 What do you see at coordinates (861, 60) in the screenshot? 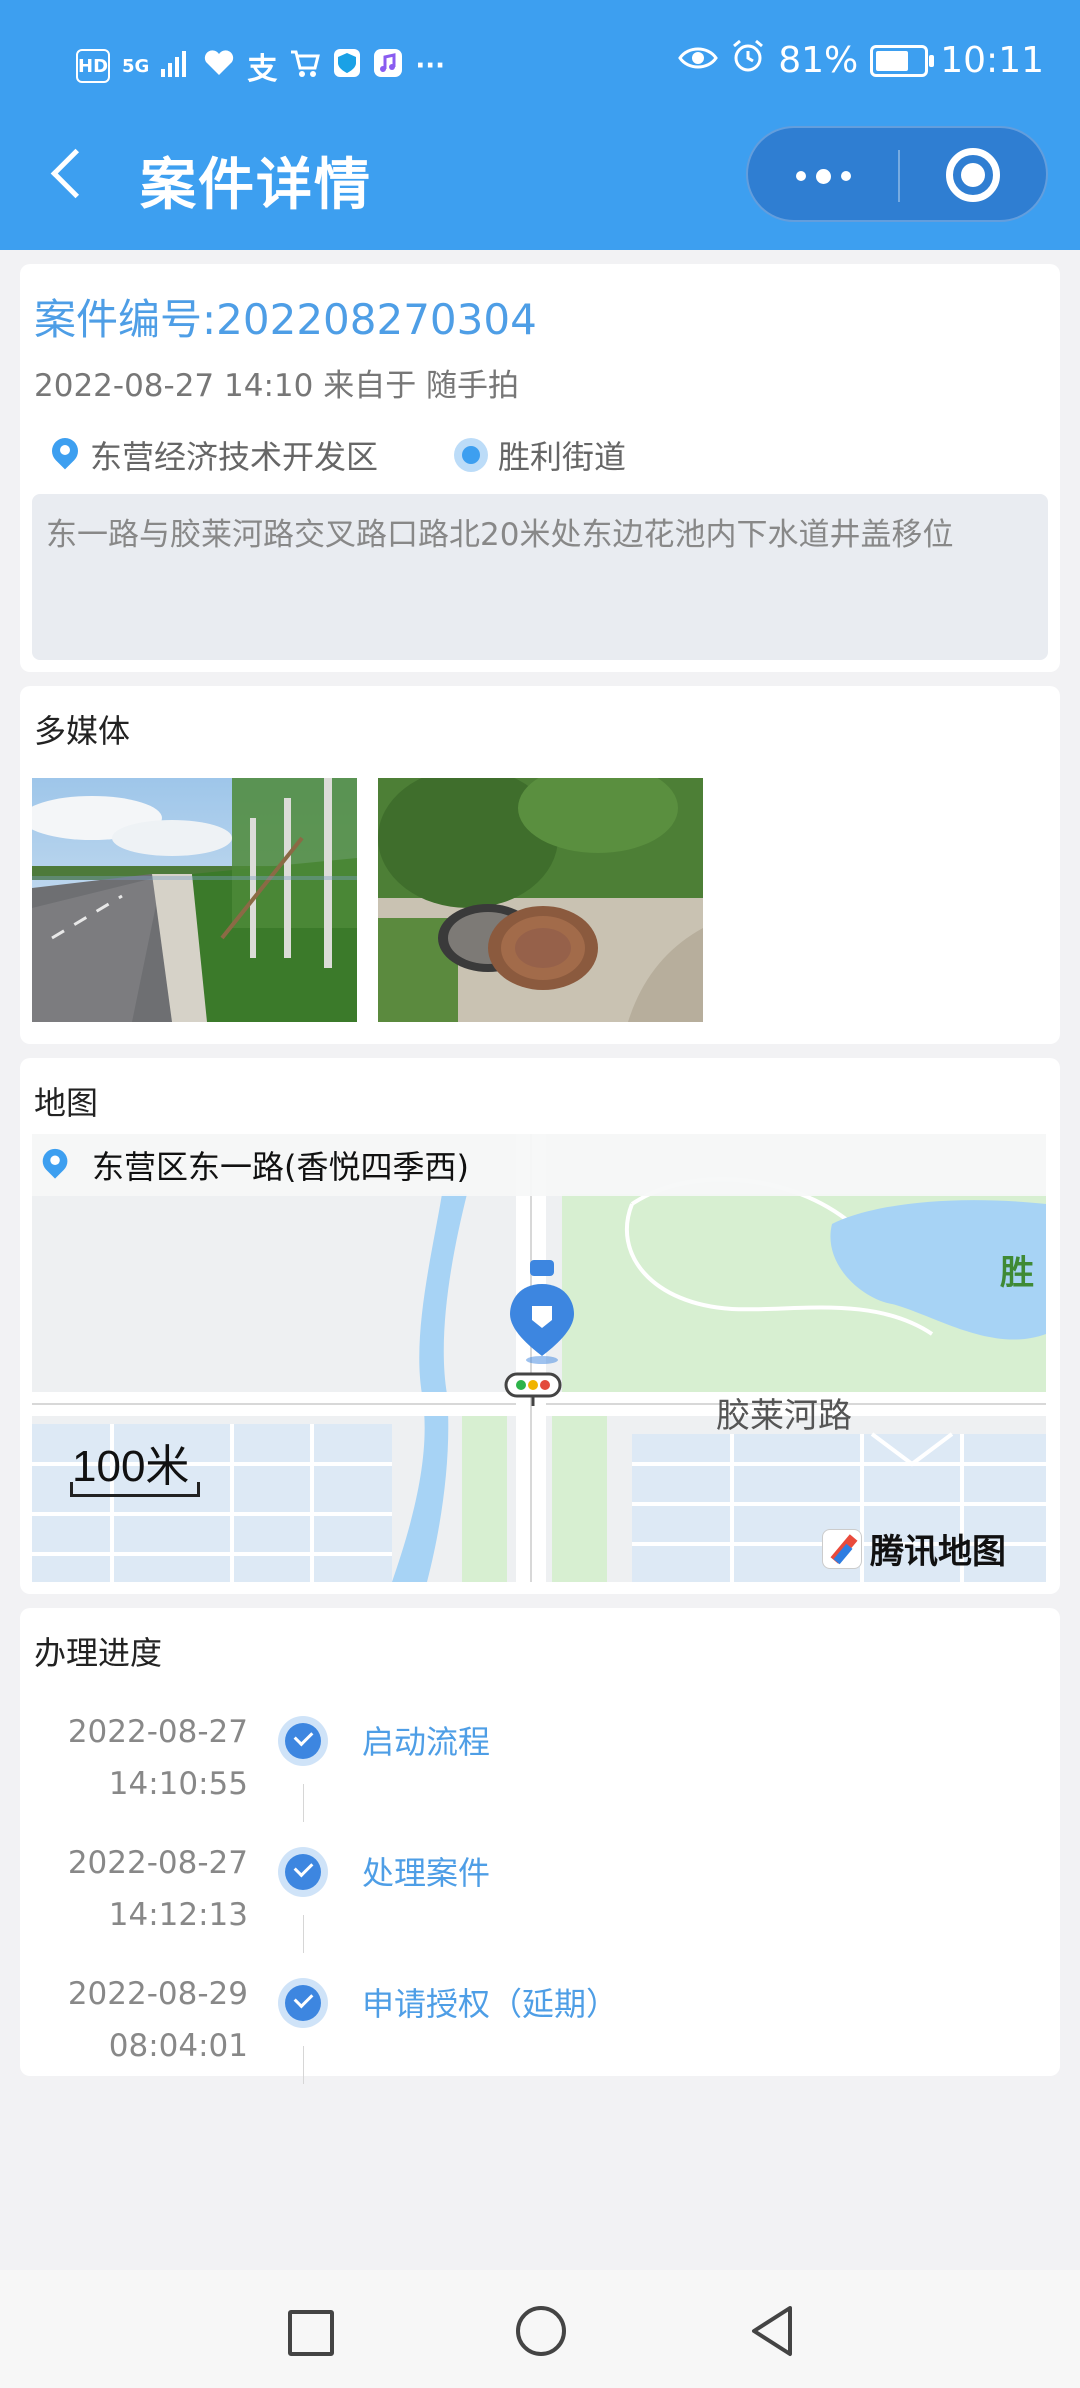
I see `status-right: 81% 10:11` at bounding box center [861, 60].